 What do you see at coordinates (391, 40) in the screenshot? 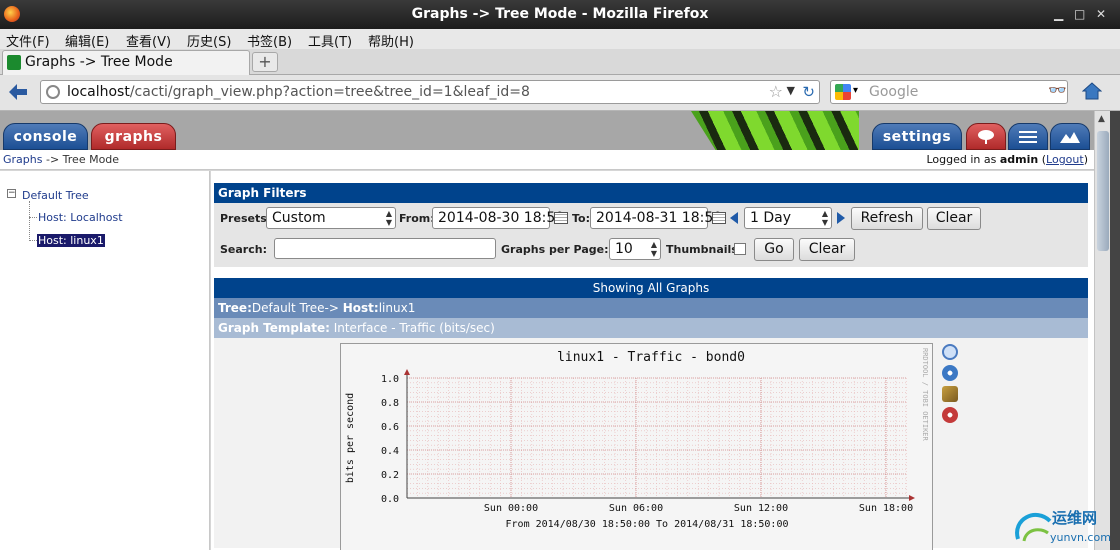
I see `menu-help: 帮助(H)` at bounding box center [391, 40].